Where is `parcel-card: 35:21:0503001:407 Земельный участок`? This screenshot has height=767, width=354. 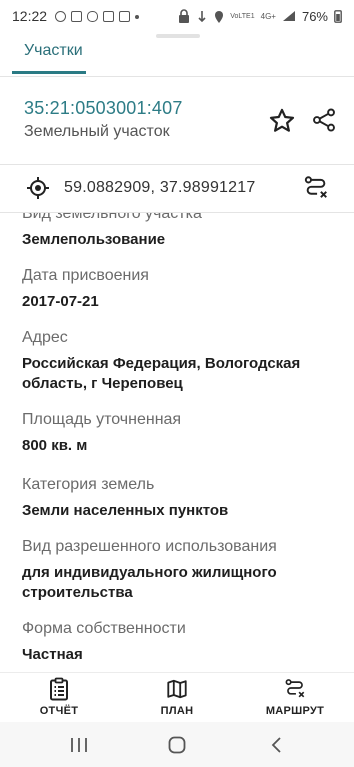 parcel-card: 35:21:0503001:407 Земельный участок is located at coordinates (177, 120).